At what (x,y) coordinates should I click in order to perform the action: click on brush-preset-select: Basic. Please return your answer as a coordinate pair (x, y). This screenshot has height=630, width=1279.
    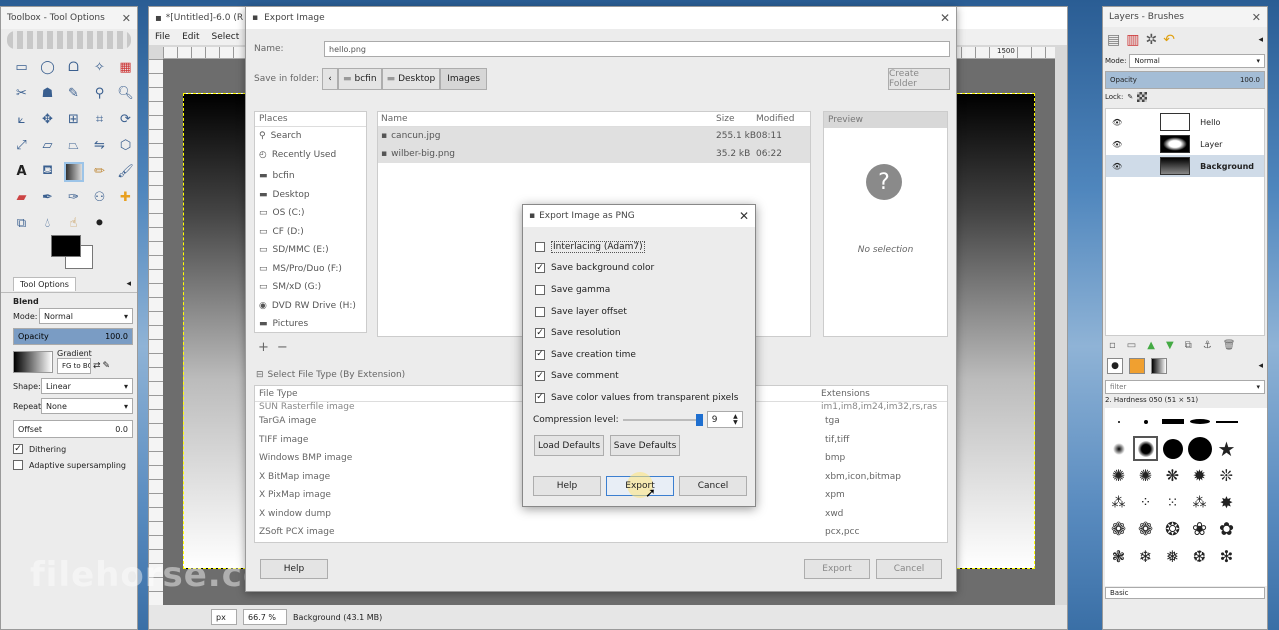
    Looking at the image, I should click on (1185, 593).